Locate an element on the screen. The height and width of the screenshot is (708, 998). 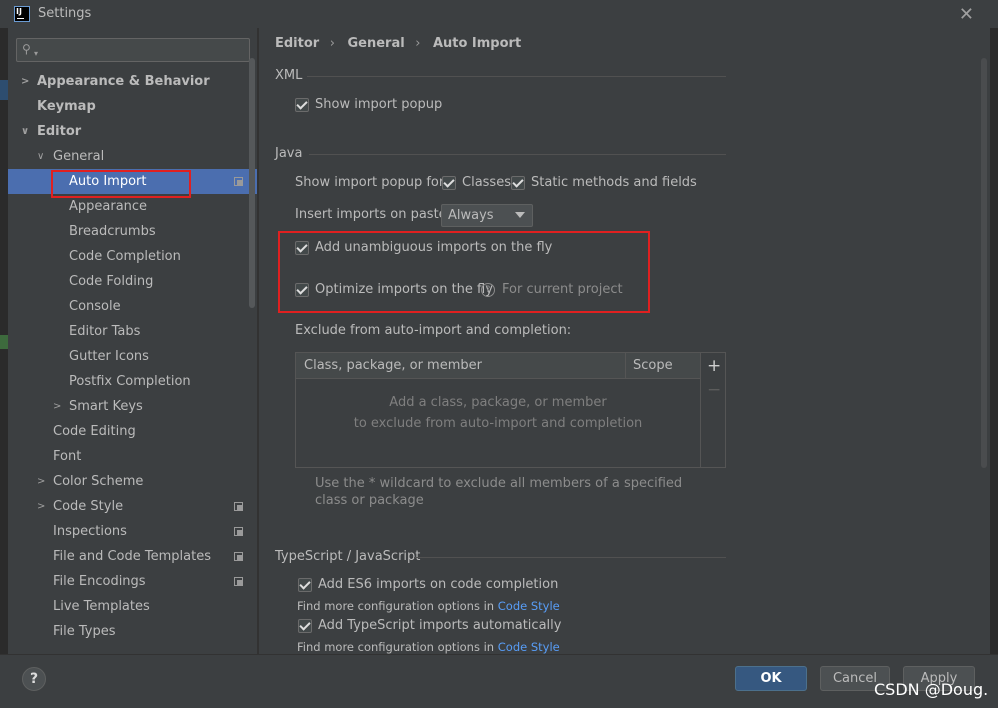
tree-item-label: Gutter Icons is located at coordinates (109, 356).